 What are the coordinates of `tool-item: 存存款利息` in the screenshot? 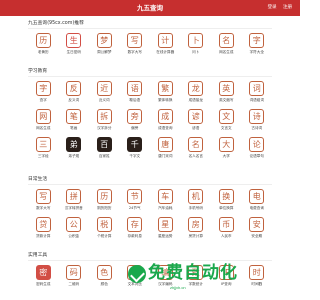 It's located at (135, 228).